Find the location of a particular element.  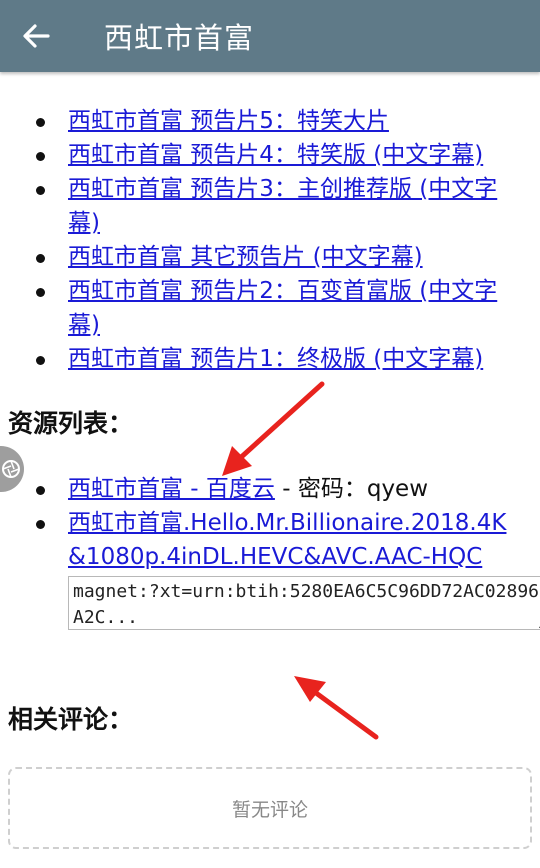

comments-heading: 相关评论： is located at coordinates (71, 719).